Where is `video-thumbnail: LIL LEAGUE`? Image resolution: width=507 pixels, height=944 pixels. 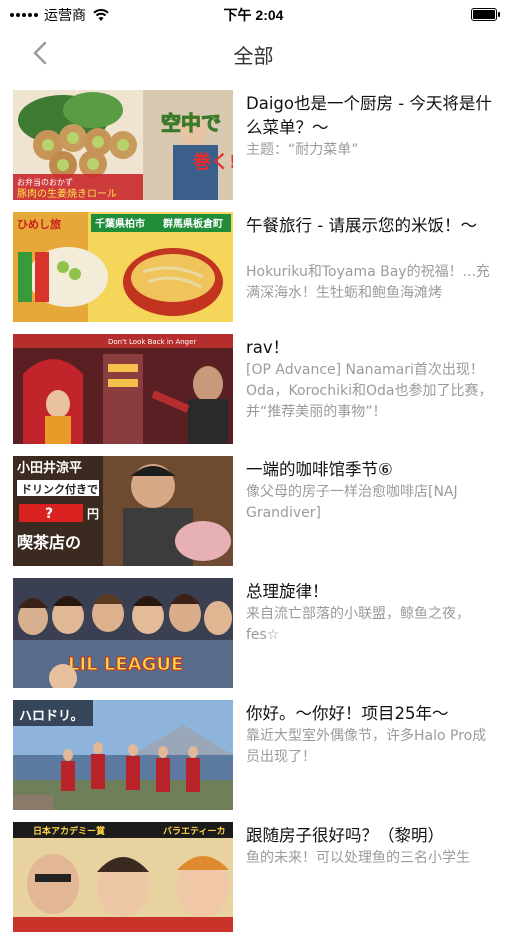 video-thumbnail: LIL LEAGUE is located at coordinates (123, 633).